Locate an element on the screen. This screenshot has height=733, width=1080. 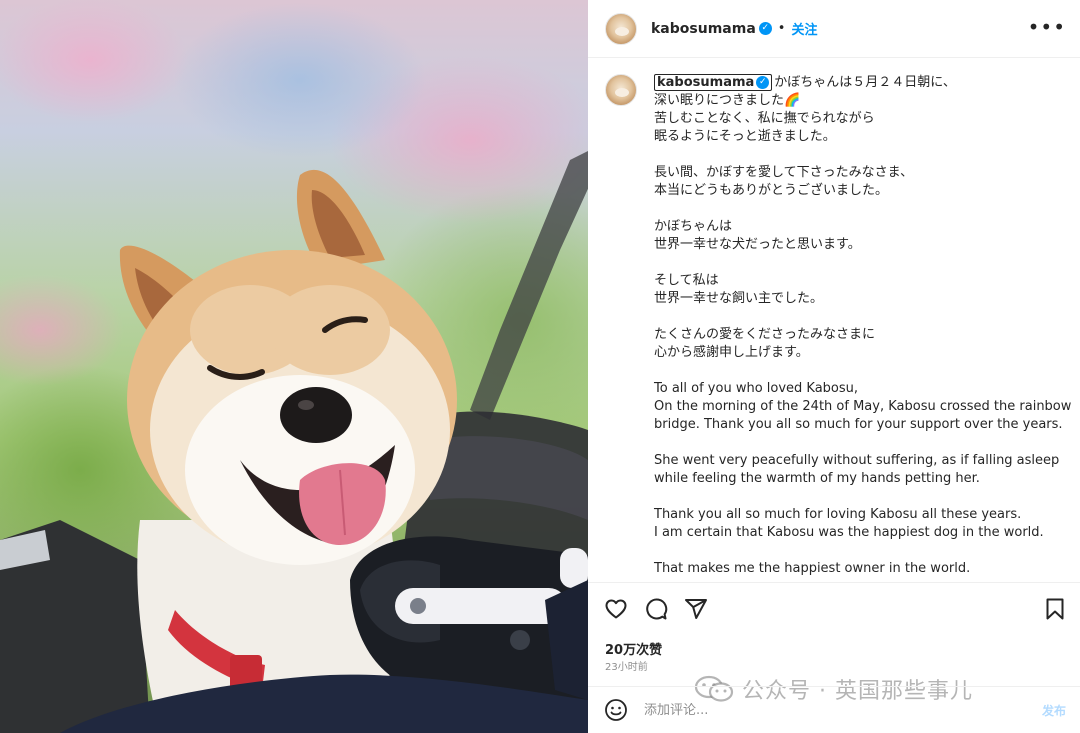
caption-username-link: kabosumama ✓ is located at coordinates (713, 82).